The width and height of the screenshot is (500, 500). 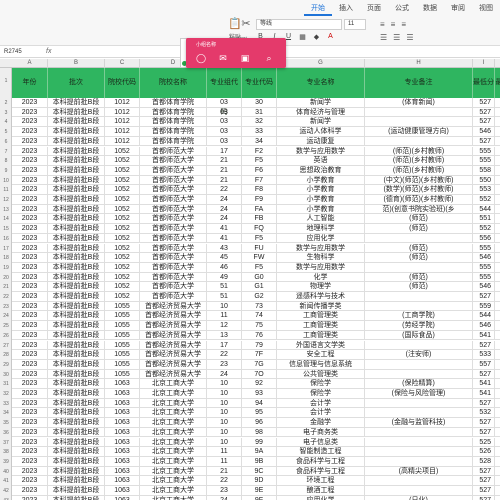 What do you see at coordinates (321, 112) in the screenshot?
I see `table-cell: 体育经济与管理` at bounding box center [321, 112].